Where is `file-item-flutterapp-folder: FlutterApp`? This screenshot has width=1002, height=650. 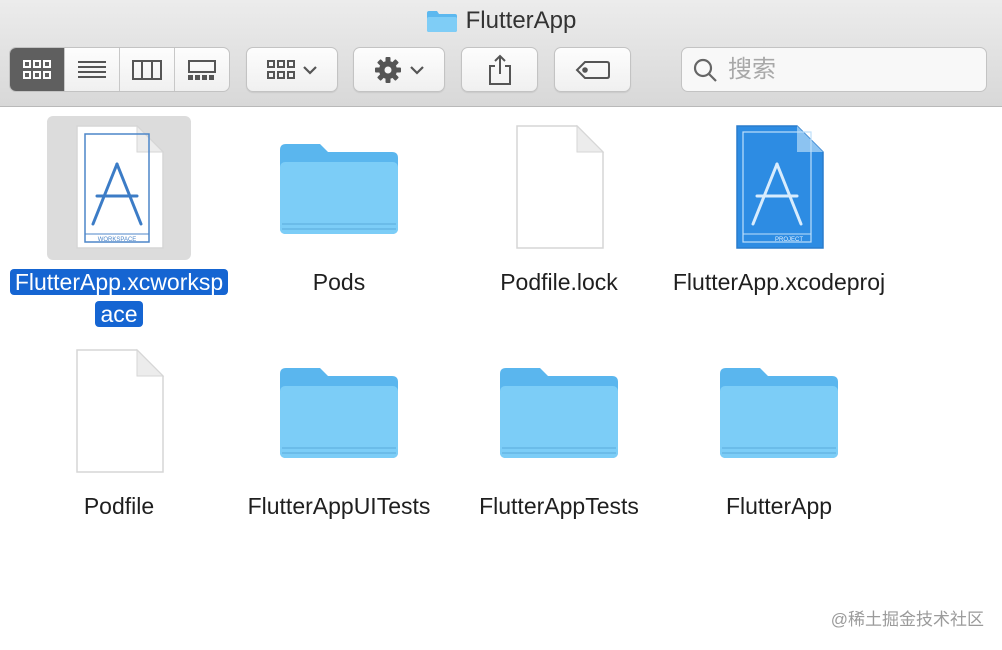 file-item-flutterapp-folder: FlutterApp is located at coordinates (779, 431).